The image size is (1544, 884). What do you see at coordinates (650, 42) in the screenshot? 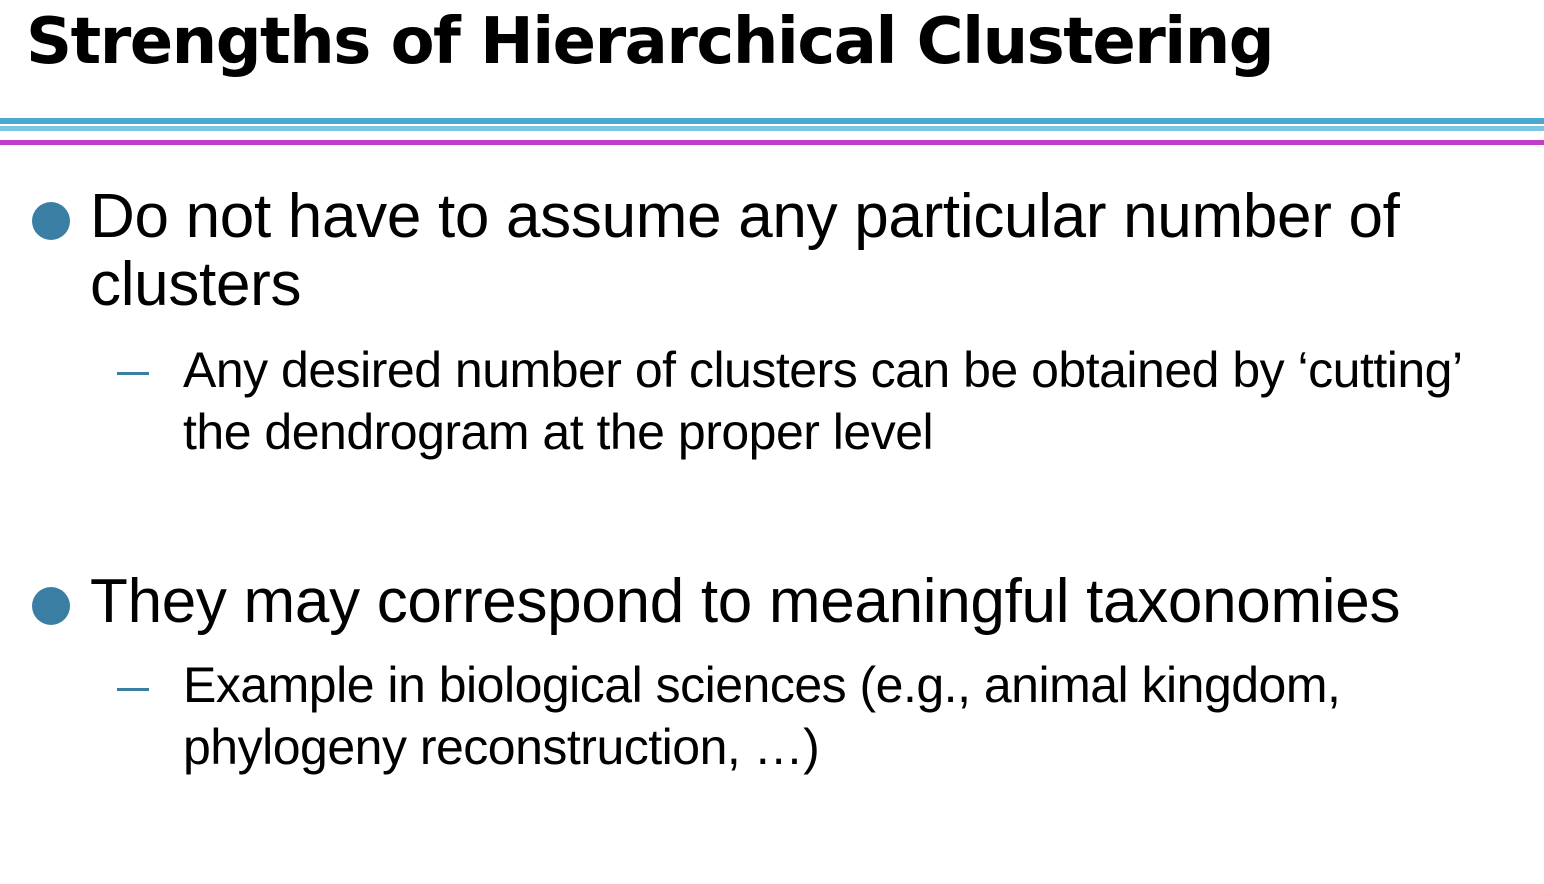
I see `slide-title: Strengths of Hierarchical Clustering` at bounding box center [650, 42].